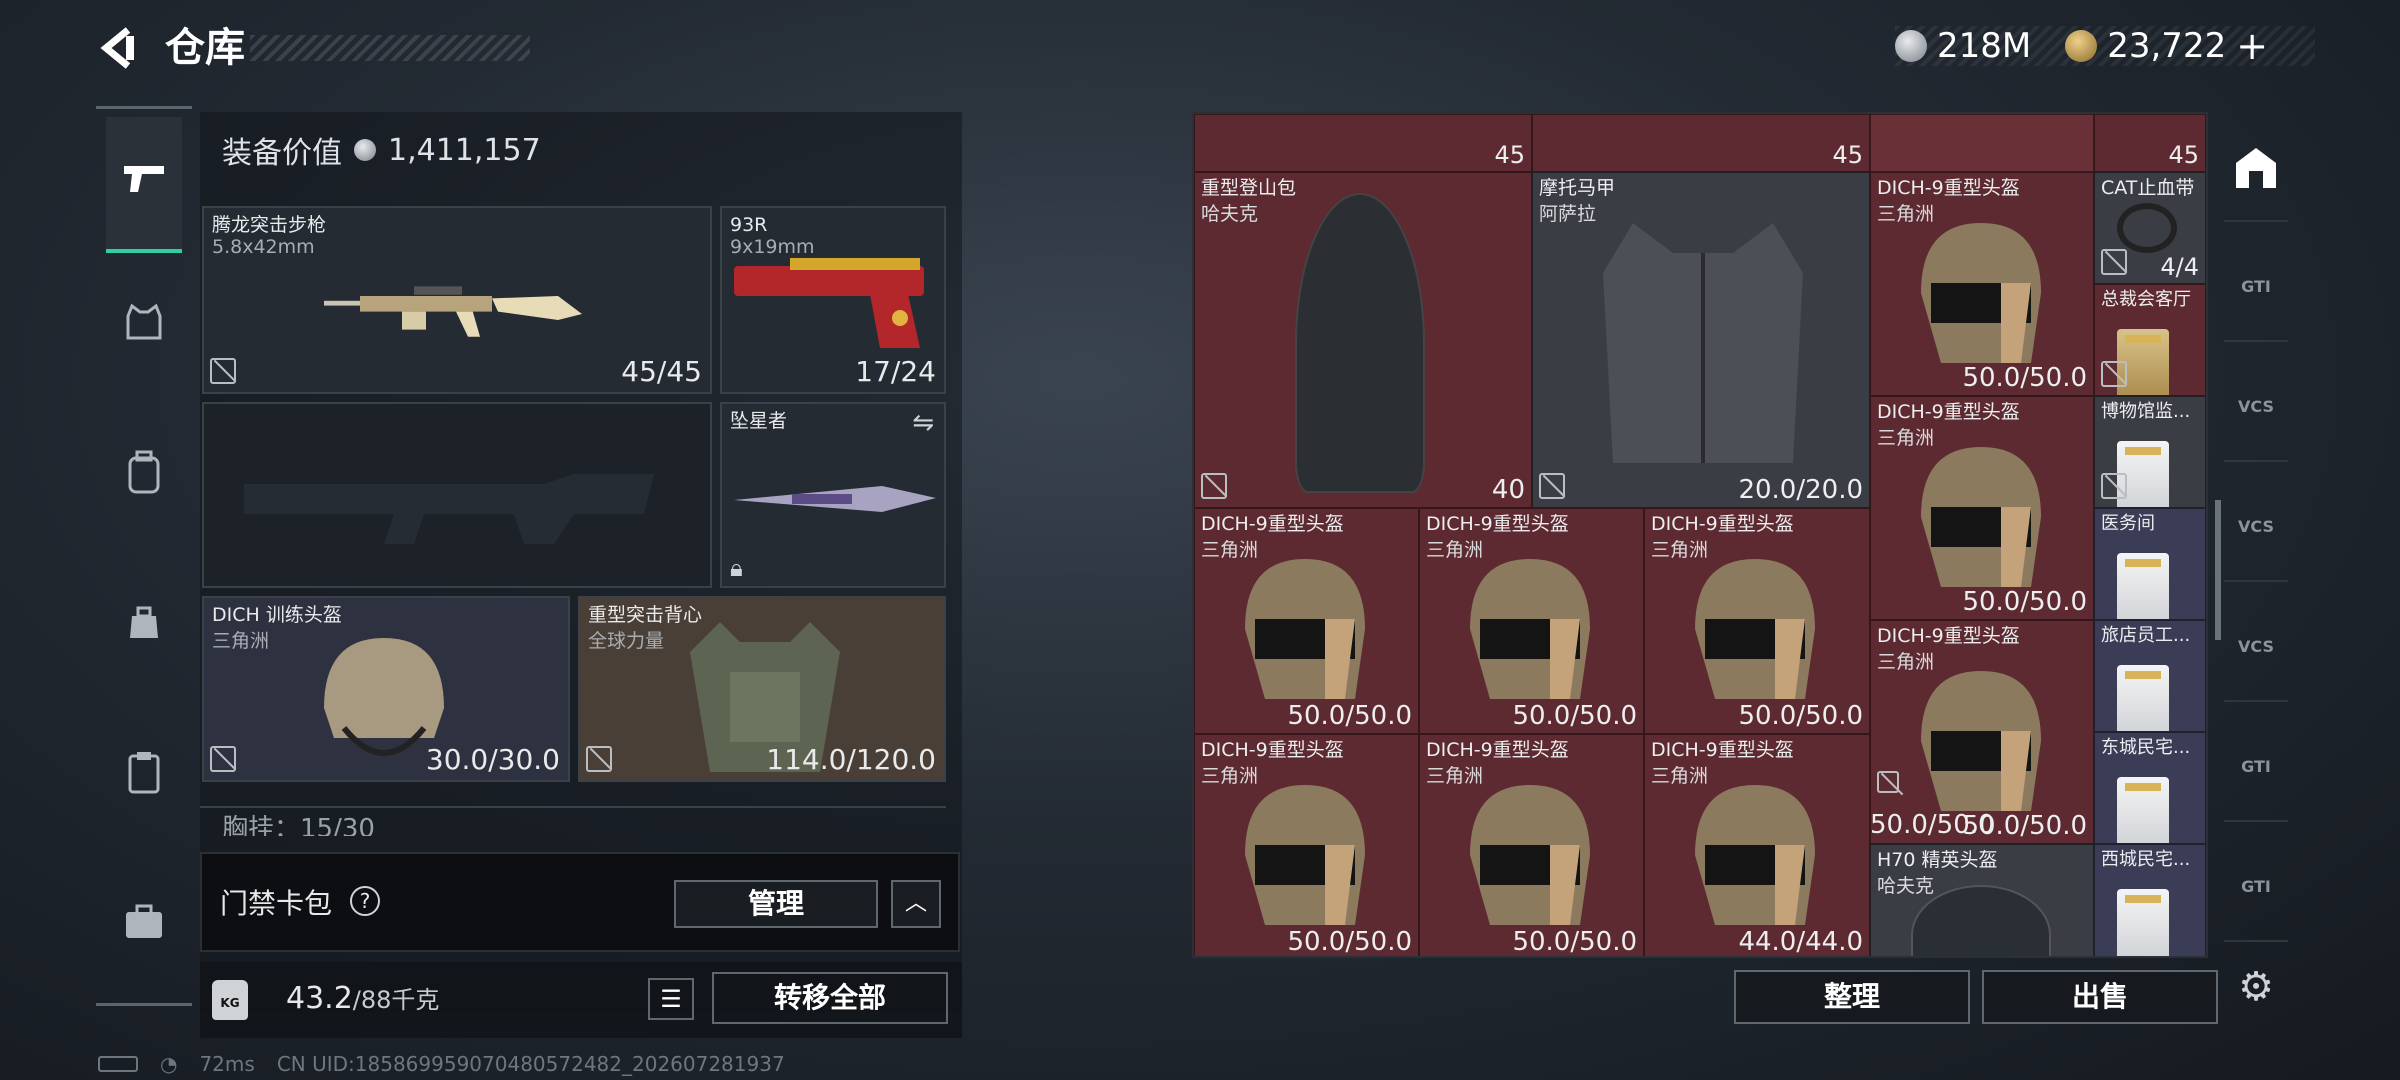  What do you see at coordinates (573, 821) in the screenshot?
I see `chest-rig-row: 胸挂：15/30` at bounding box center [573, 821].